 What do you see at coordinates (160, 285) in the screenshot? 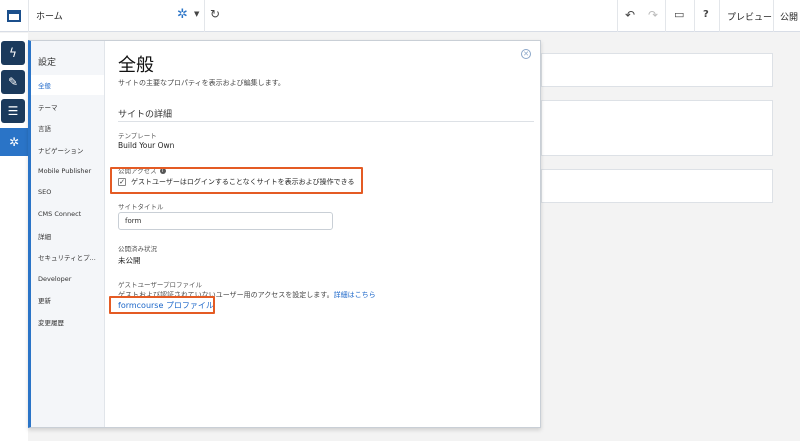
I see `guest-profile-label: ゲストユーザープロファイル` at bounding box center [160, 285].